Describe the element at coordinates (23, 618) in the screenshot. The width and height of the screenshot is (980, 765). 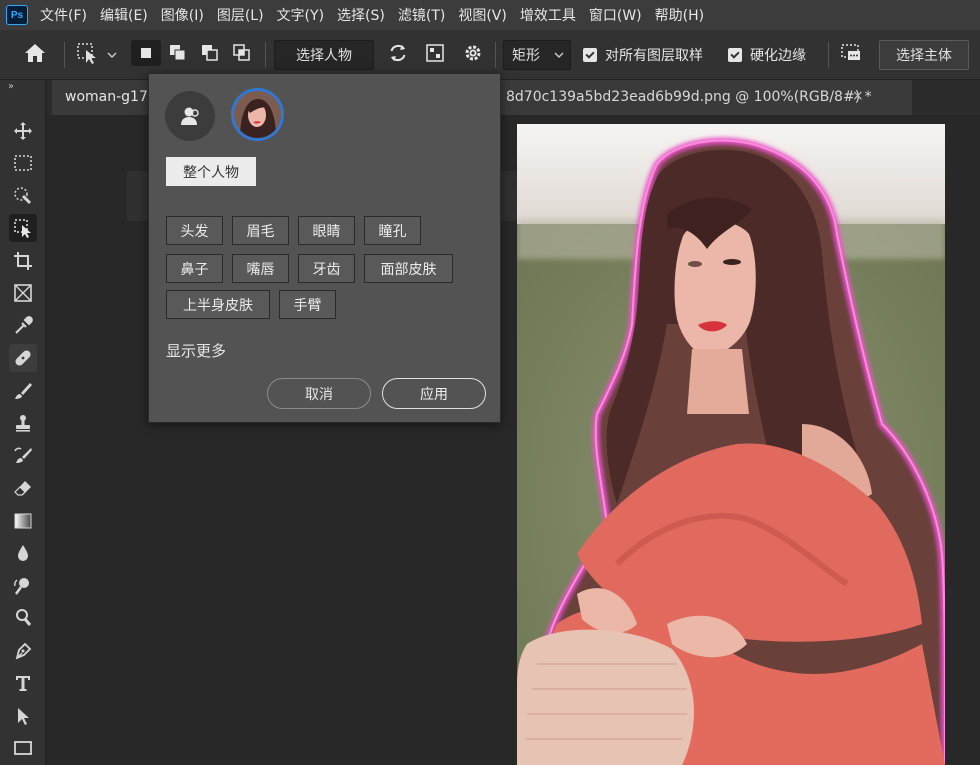
I see `sponge-tool-icon` at that location.